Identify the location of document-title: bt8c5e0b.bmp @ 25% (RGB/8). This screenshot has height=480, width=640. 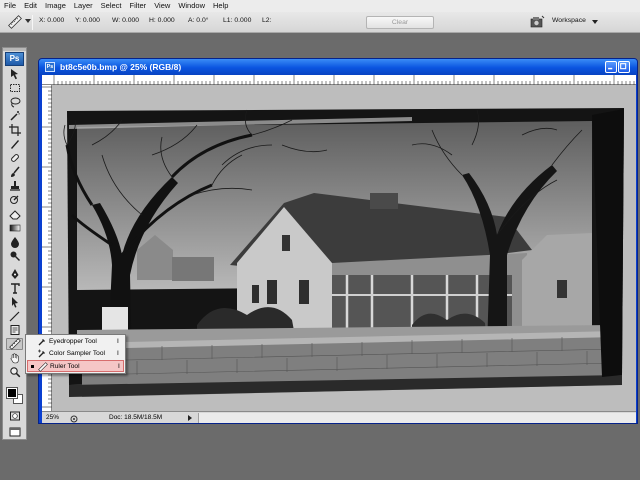
(121, 67).